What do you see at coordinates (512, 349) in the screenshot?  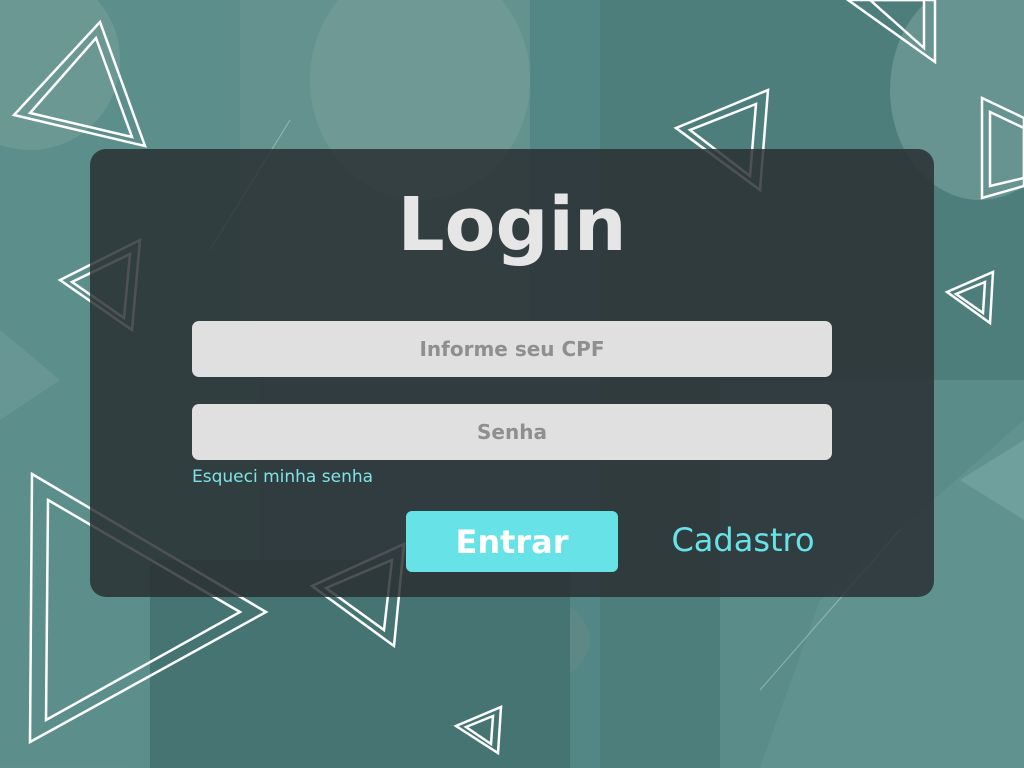 I see `cpf-input` at bounding box center [512, 349].